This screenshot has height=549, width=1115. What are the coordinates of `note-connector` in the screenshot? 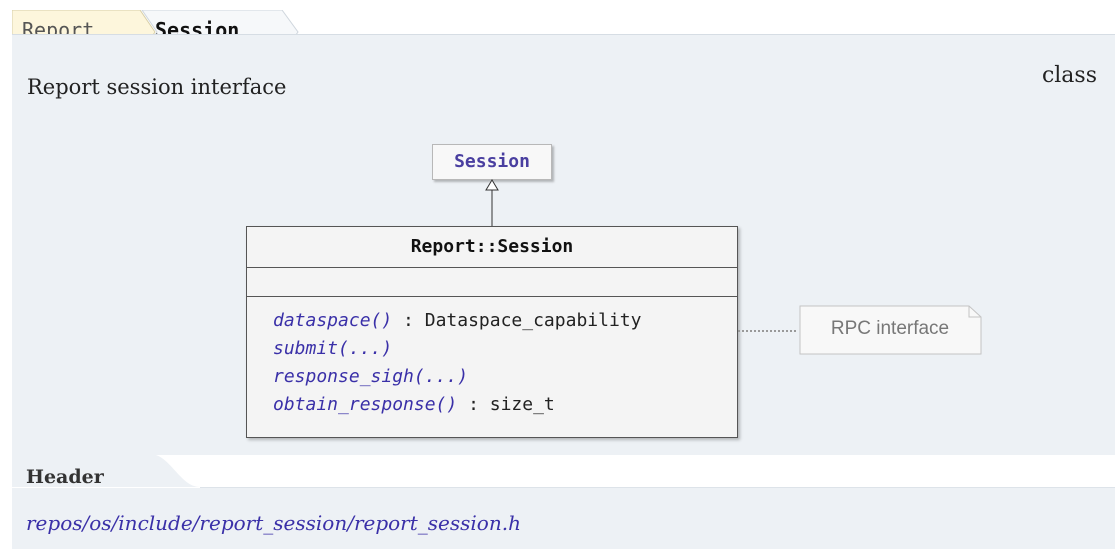 It's located at (767, 331).